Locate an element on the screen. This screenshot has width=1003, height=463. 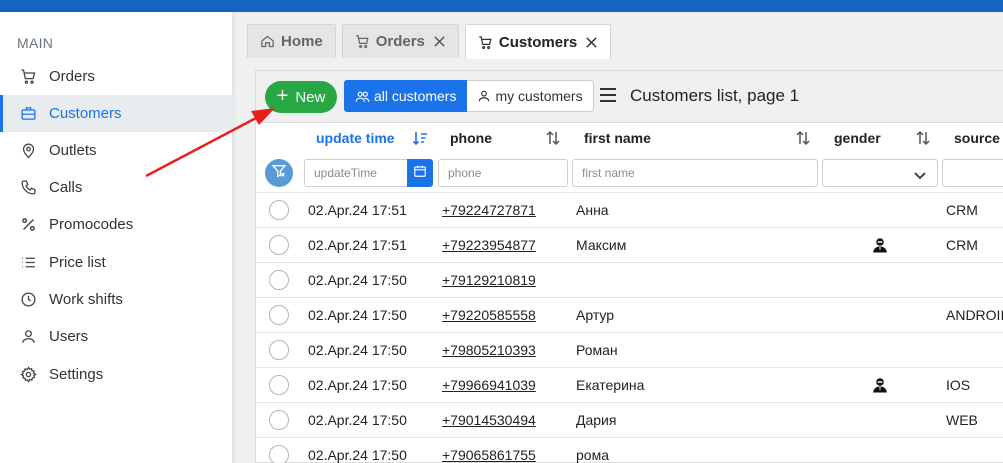
update-time-filter is located at coordinates (356, 173).